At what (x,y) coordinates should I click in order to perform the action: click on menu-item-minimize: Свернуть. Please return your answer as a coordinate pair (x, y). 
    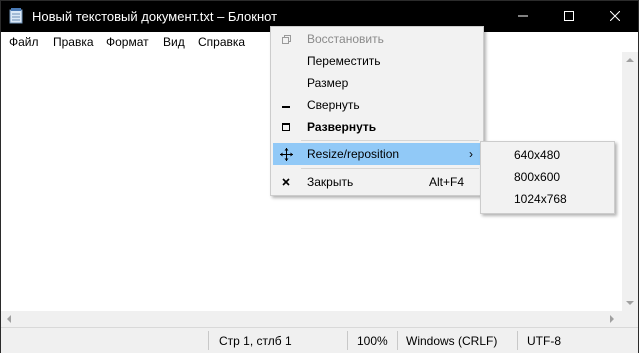
    Looking at the image, I should click on (377, 105).